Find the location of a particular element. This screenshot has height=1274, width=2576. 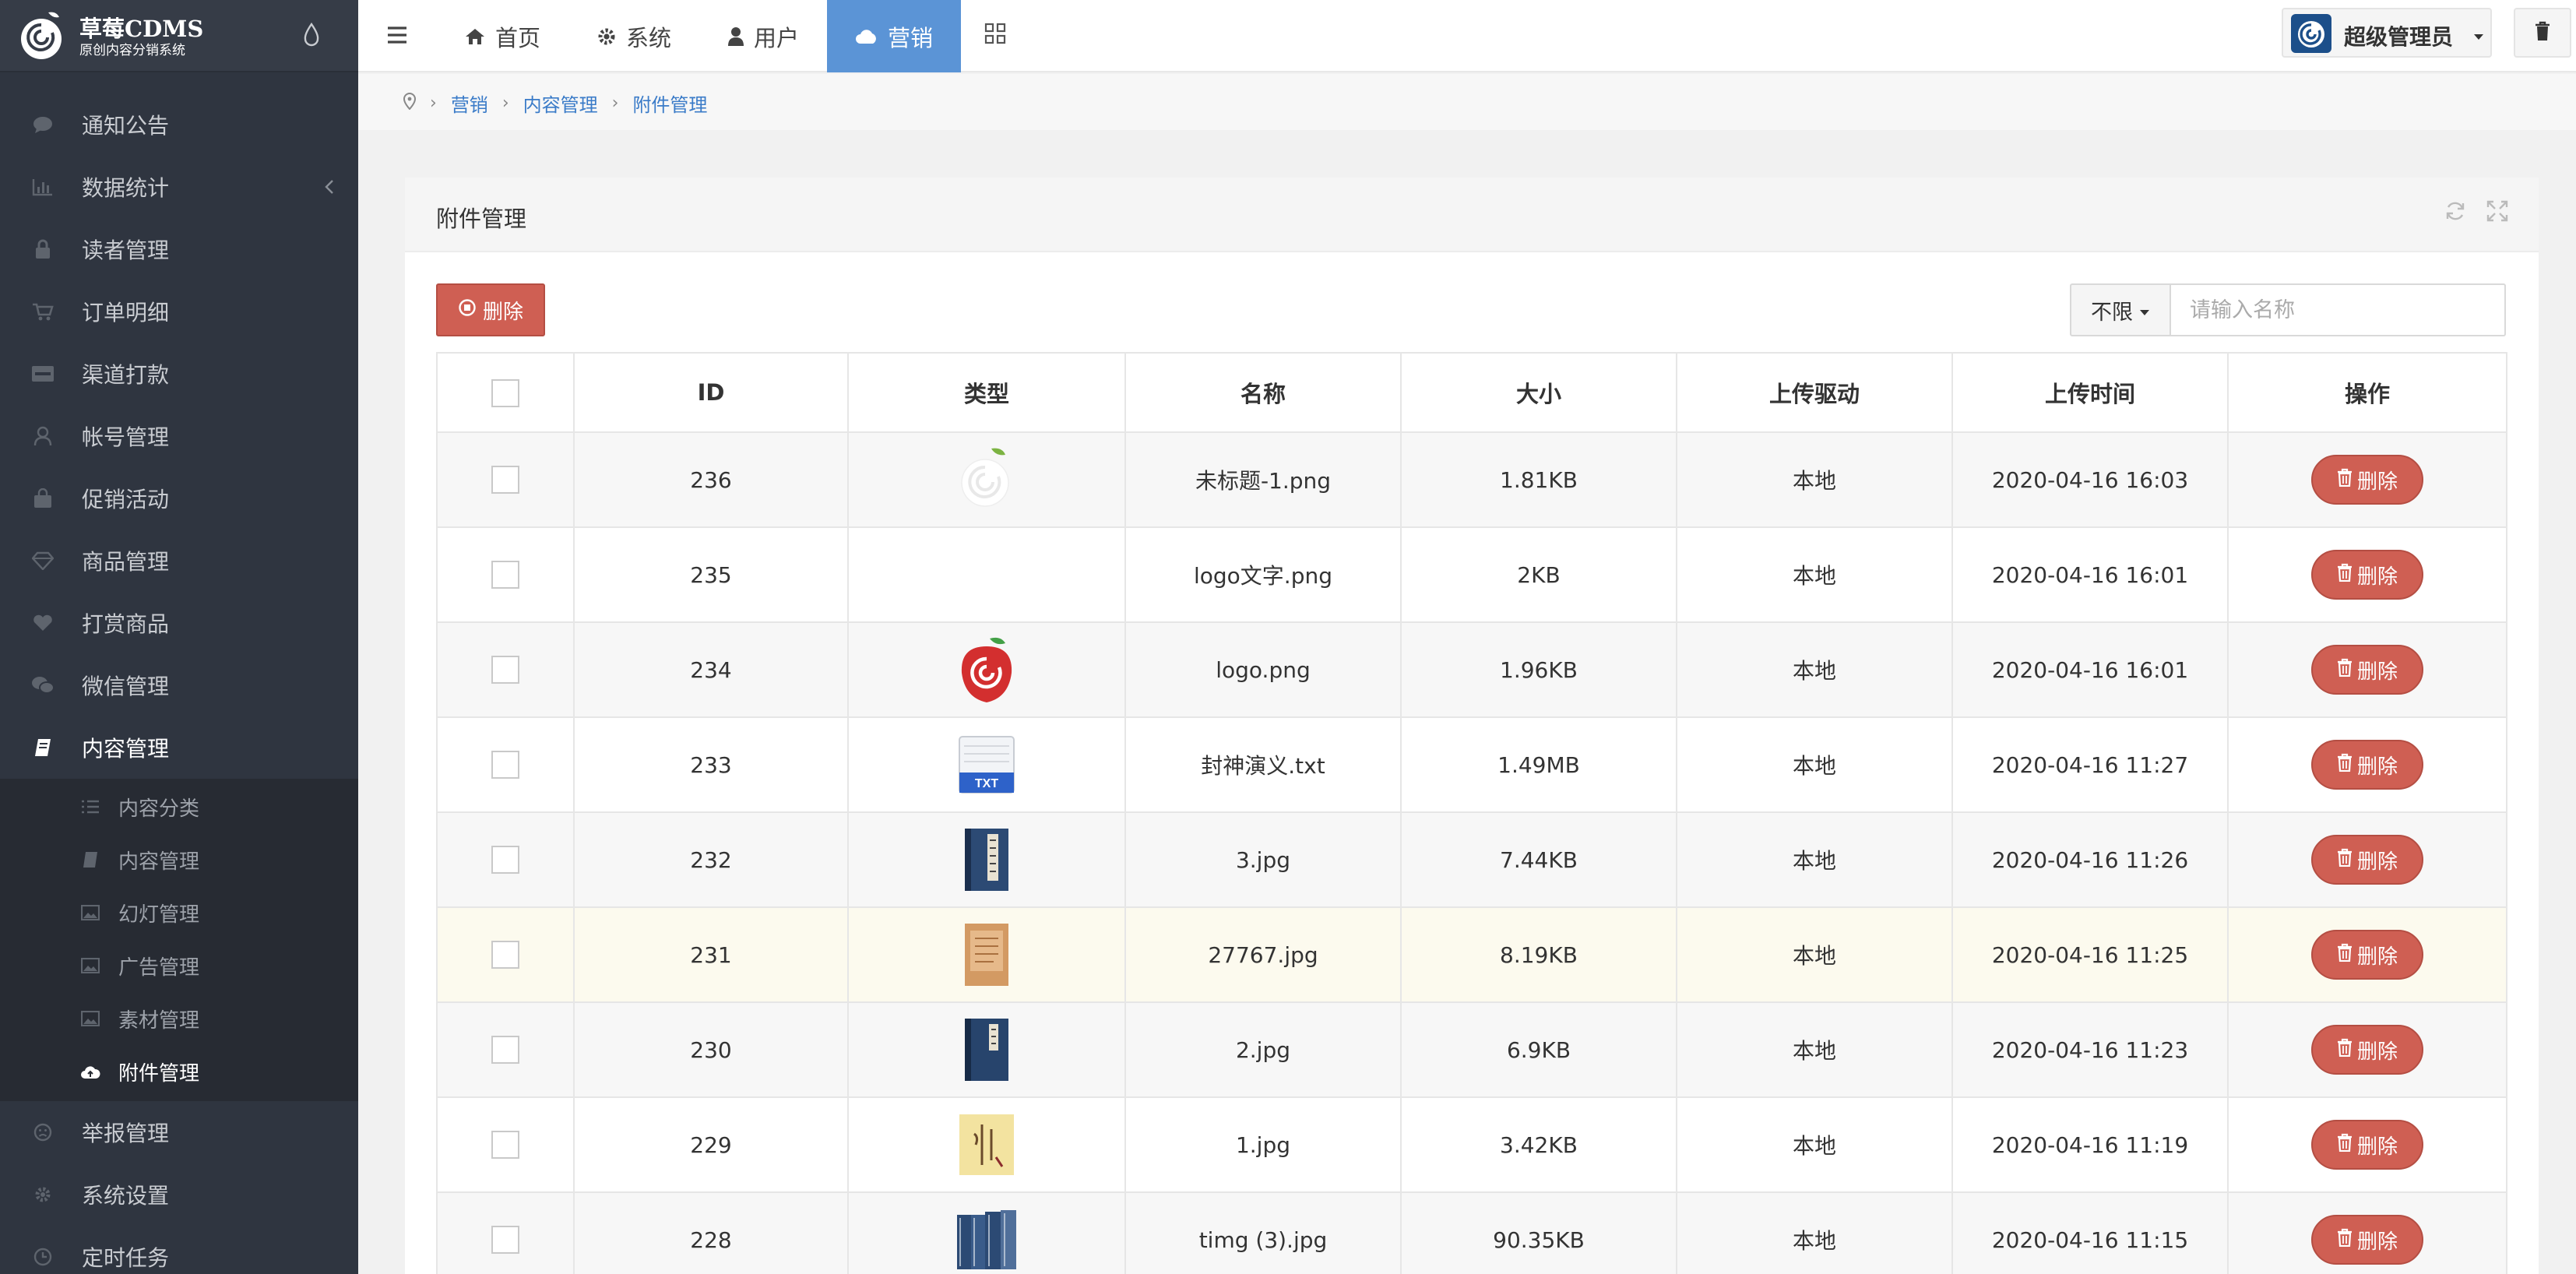

sidebar-item-products: 商品管理 is located at coordinates (179, 561).